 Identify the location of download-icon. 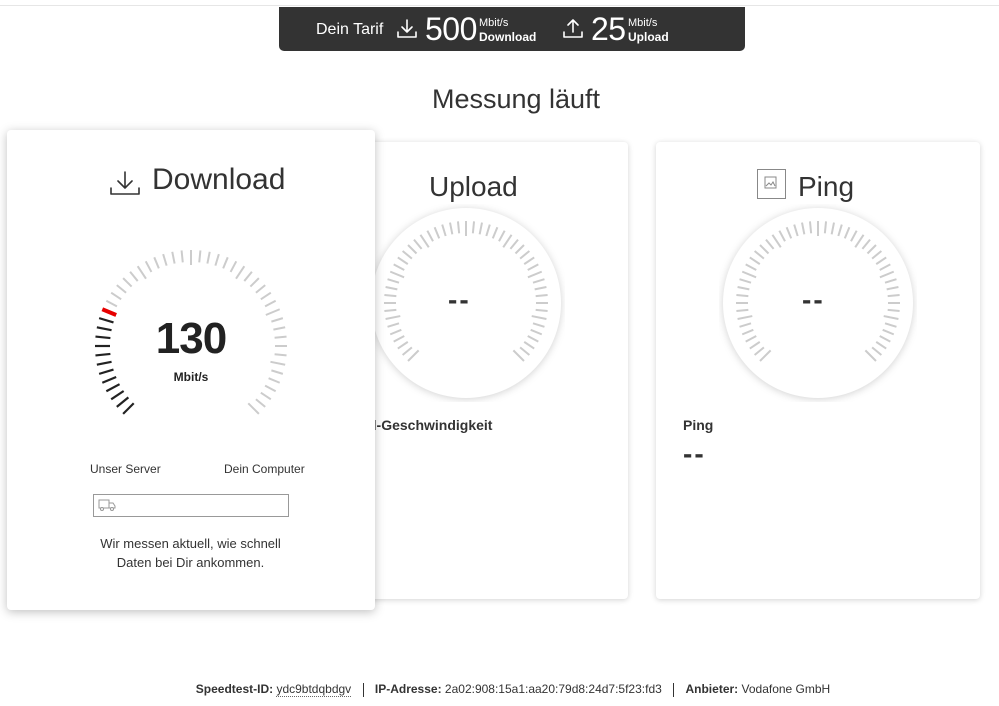
(125, 183).